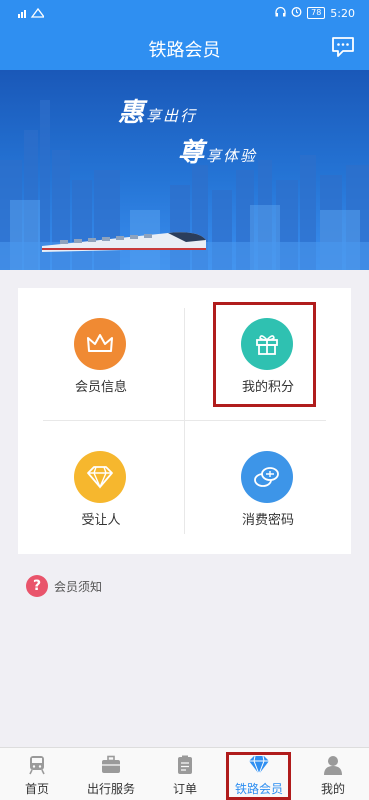 This screenshot has height=800, width=369. I want to click on tab-mine: 我的, so click(332, 774).